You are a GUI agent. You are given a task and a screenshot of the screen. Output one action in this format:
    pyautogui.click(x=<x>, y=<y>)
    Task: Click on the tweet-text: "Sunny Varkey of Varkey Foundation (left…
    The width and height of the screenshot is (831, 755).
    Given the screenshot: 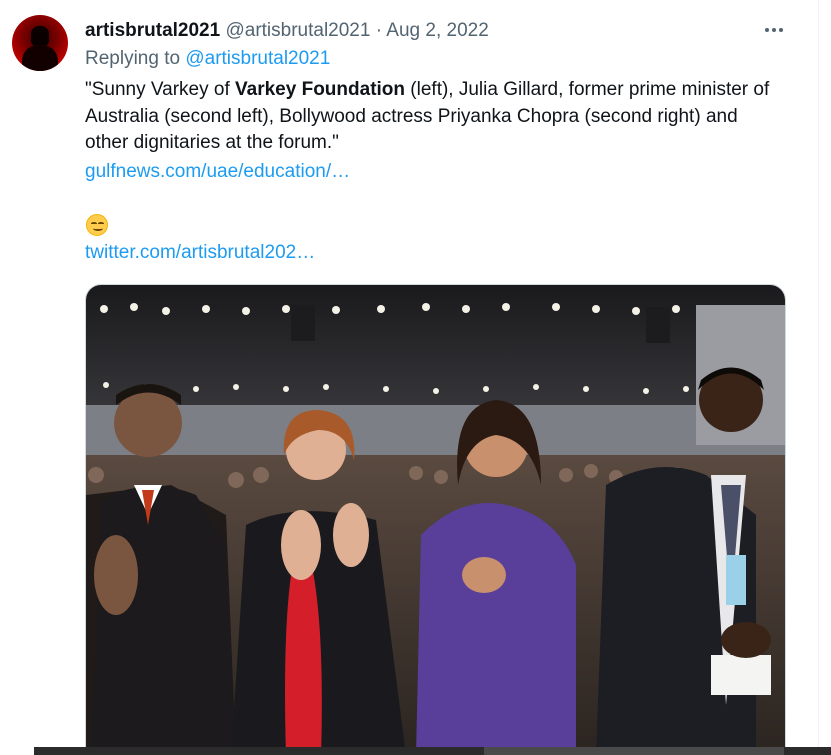 What is the action you would take?
    pyautogui.click(x=435, y=117)
    